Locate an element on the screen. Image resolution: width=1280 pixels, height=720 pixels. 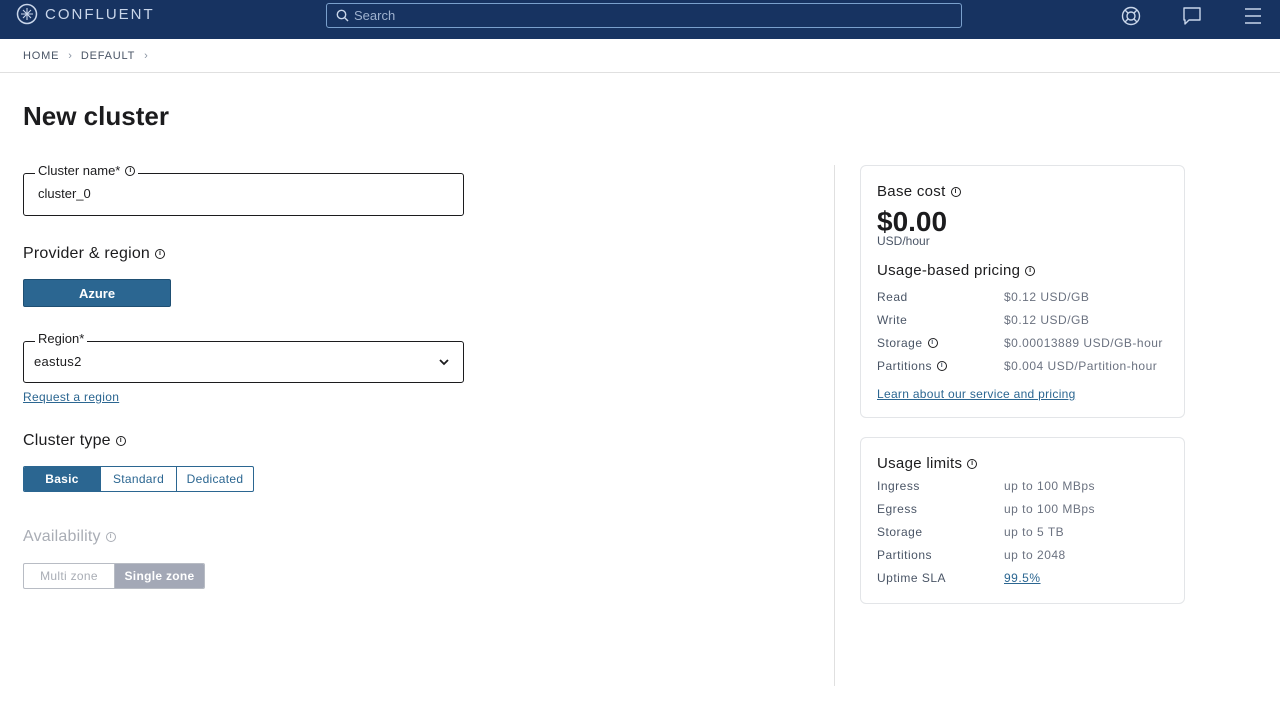
brand-name: CONFLUENT is located at coordinates (100, 14).